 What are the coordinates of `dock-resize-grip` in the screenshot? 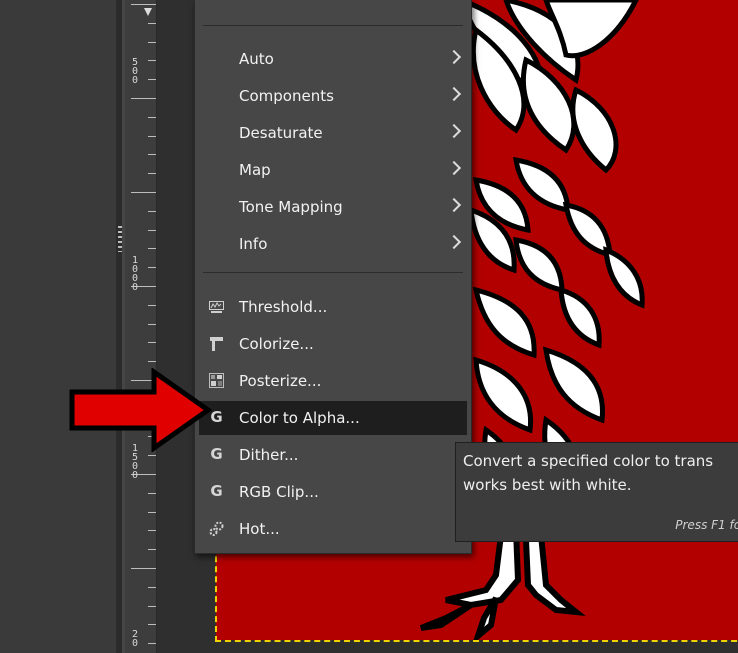 It's located at (120, 239).